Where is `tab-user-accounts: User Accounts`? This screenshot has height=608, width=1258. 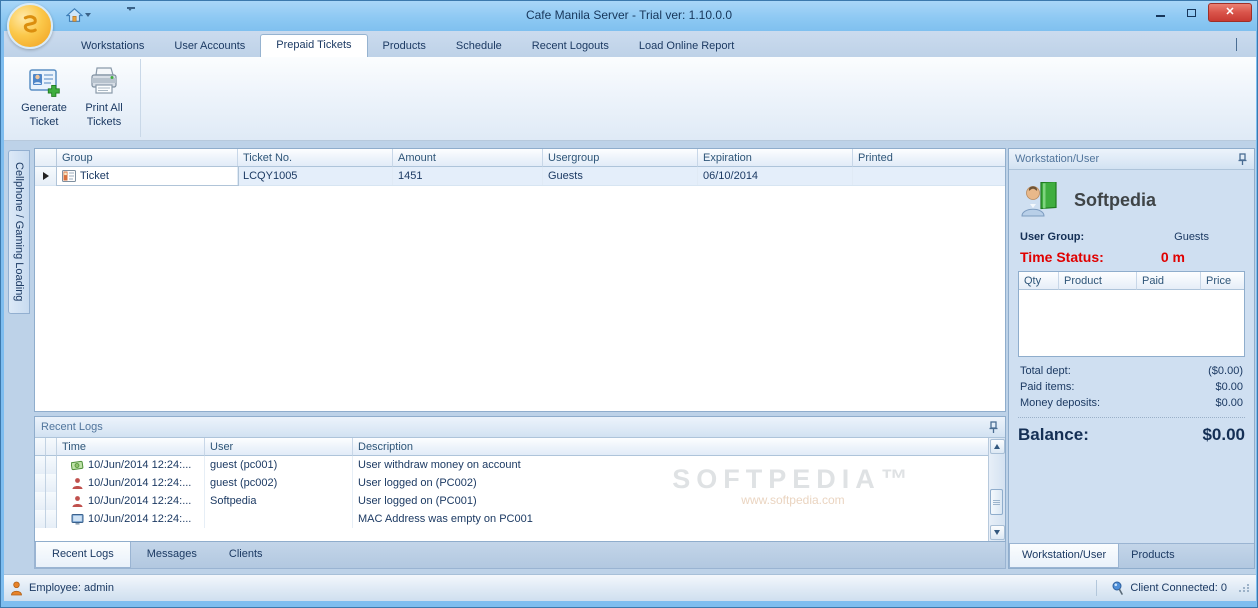 tab-user-accounts: User Accounts is located at coordinates (209, 46).